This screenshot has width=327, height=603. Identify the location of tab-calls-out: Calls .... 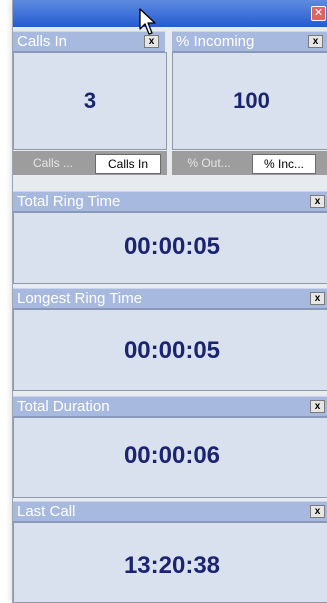
(53, 163).